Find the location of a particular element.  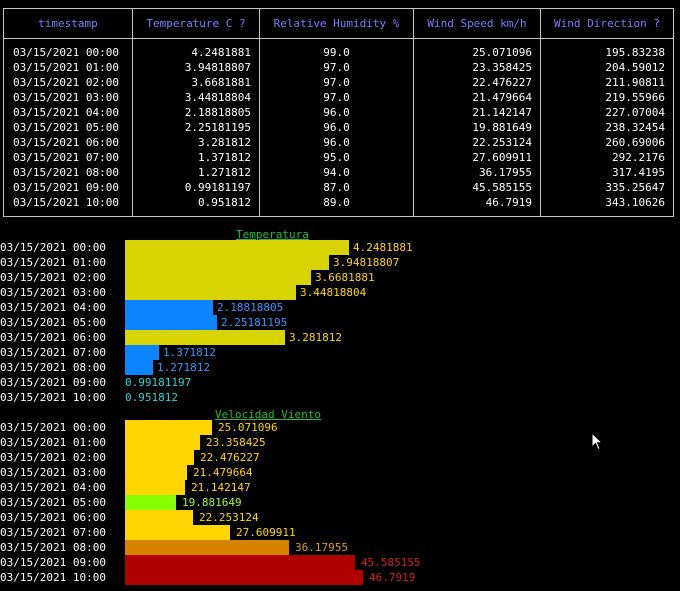

column-header-temperature: Temperature C ? is located at coordinates (196, 23).